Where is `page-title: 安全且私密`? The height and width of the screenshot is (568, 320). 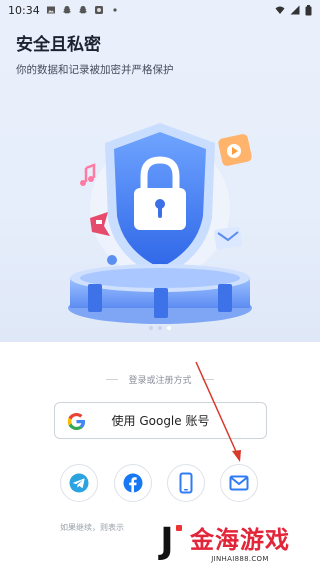 page-title: 安全且私密 is located at coordinates (58, 45).